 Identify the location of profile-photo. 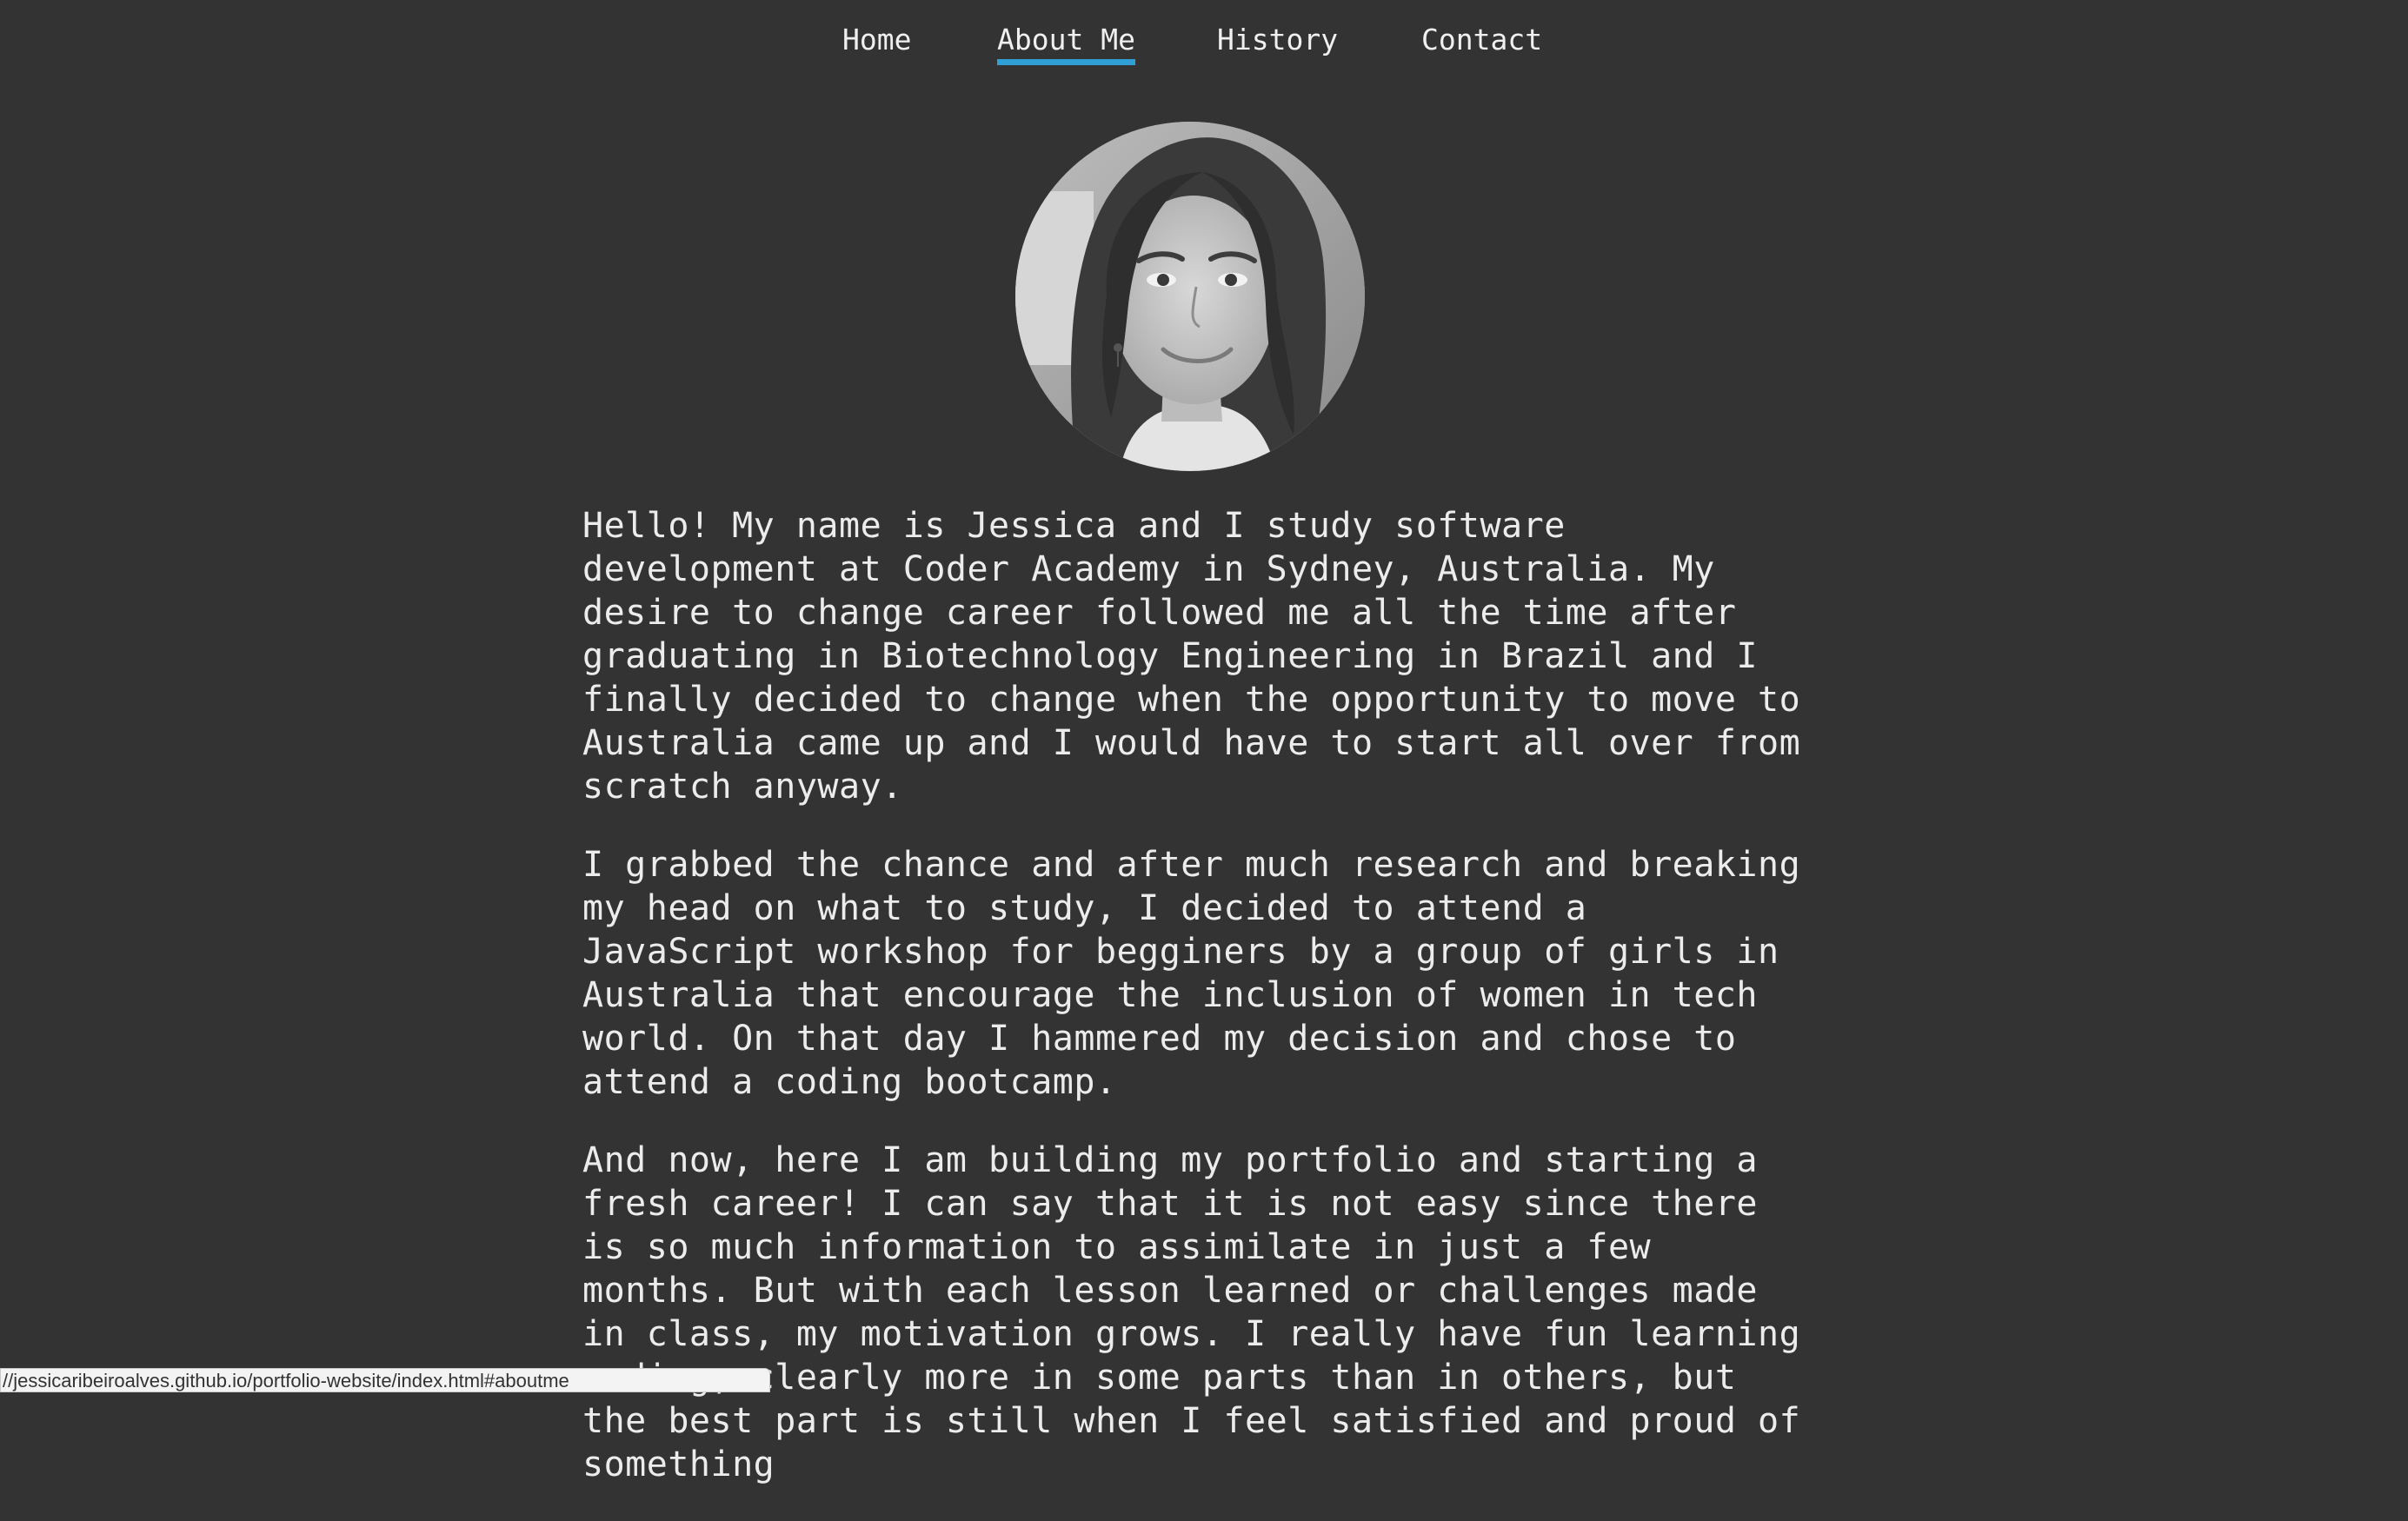
(1190, 296).